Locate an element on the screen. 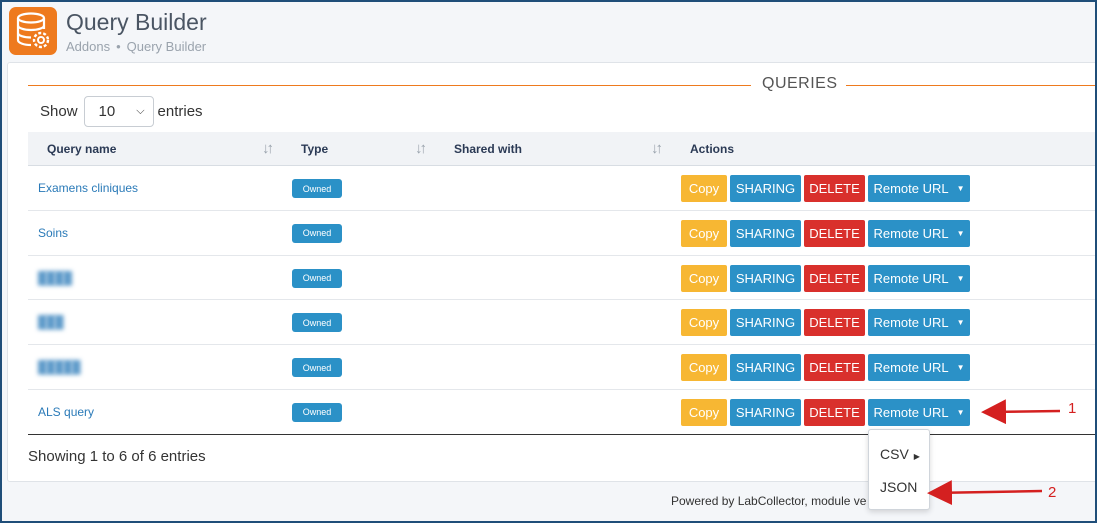 The image size is (1097, 523). page-header: Query Builder Addons • Query Builder is located at coordinates (548, 32).